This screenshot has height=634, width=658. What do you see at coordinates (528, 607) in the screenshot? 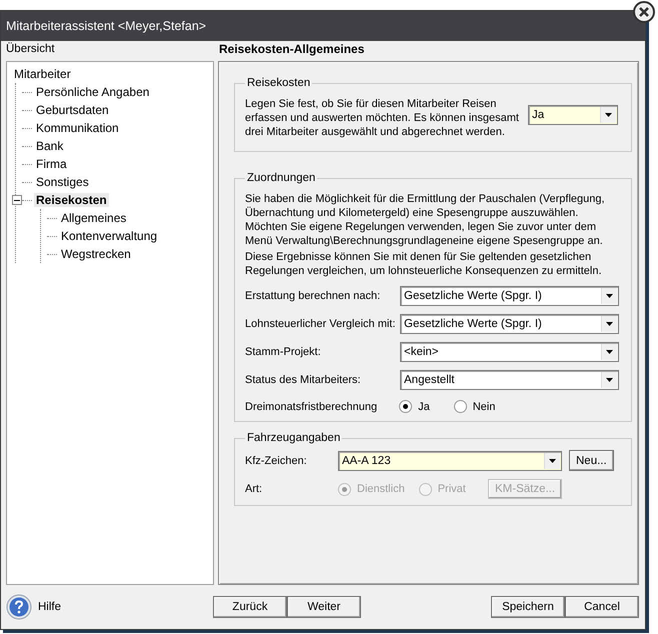
I see `action-button: Speichern` at bounding box center [528, 607].